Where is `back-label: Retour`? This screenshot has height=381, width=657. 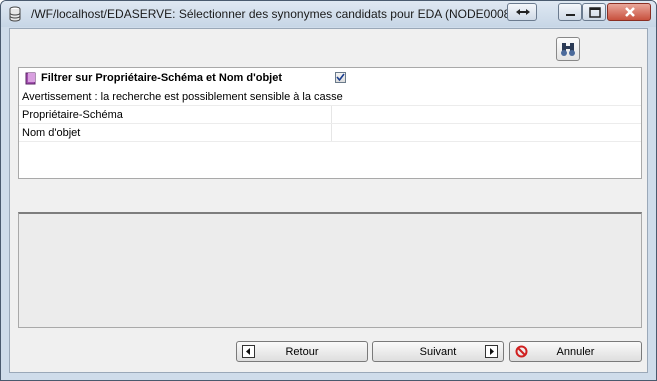 back-label: Retour is located at coordinates (302, 352).